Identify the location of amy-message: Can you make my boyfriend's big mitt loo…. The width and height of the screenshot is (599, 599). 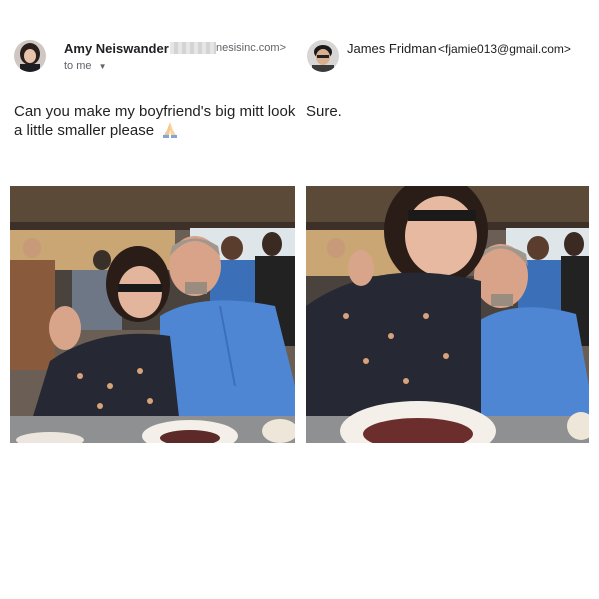
(156, 122).